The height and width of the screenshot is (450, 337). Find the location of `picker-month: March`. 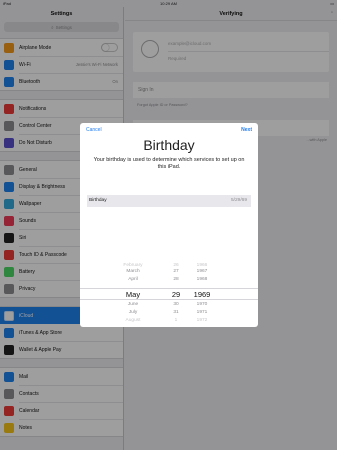

picker-month: March is located at coordinates (133, 271).